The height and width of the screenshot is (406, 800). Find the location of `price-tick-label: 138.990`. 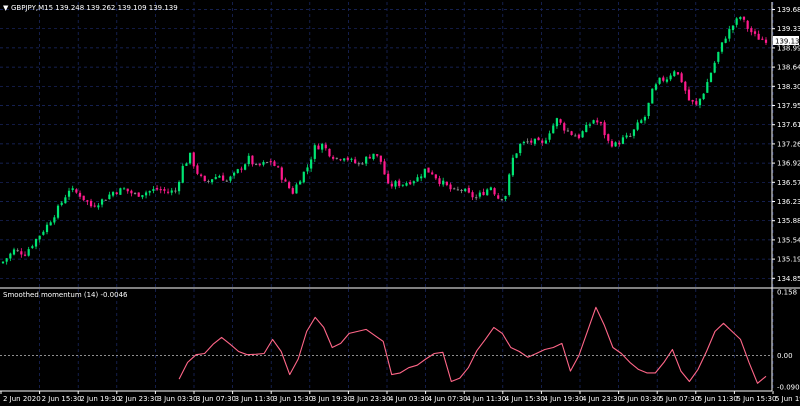

price-tick-label: 138.990 is located at coordinates (788, 48).